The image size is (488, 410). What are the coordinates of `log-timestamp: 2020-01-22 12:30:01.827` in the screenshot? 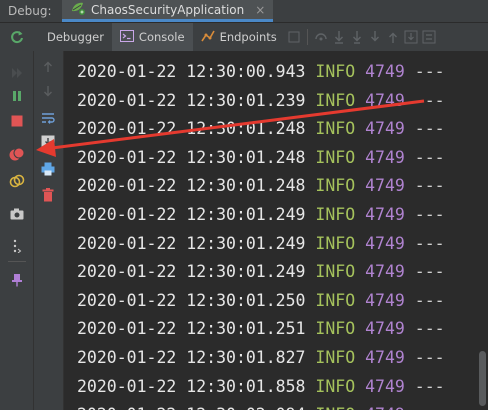 It's located at (191, 357).